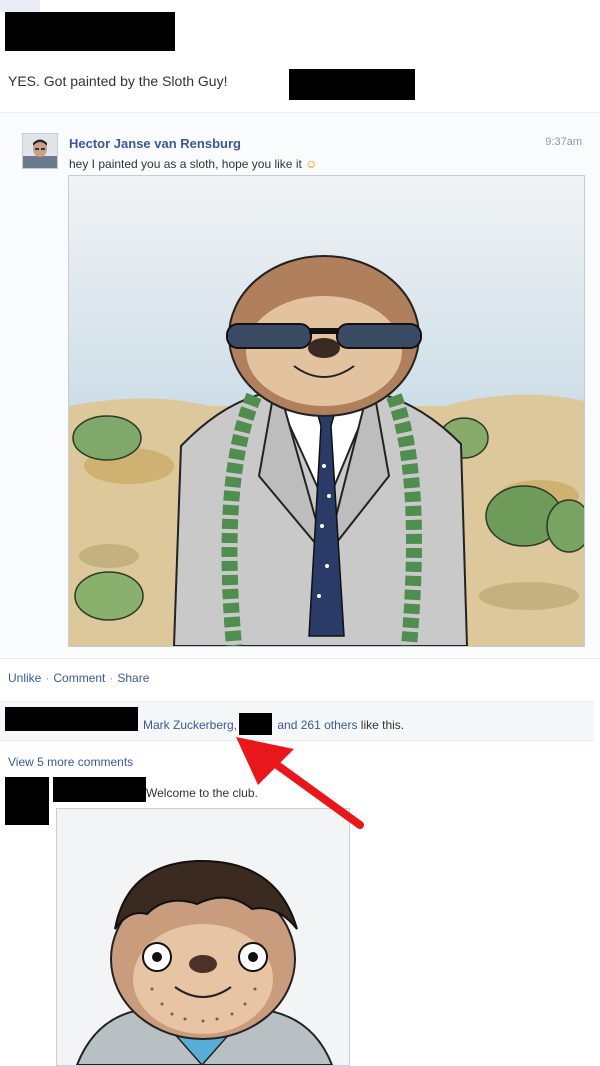 Image resolution: width=600 pixels, height=1066 pixels. Describe the element at coordinates (70, 762) in the screenshot. I see `view-more-comments-link: View 5 more comments` at that location.